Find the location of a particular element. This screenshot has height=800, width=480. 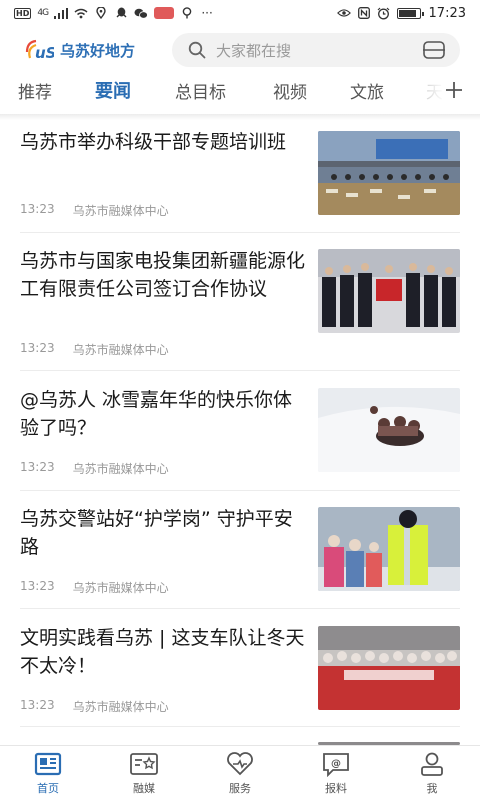

nav-media: 融媒 is located at coordinates (144, 773).